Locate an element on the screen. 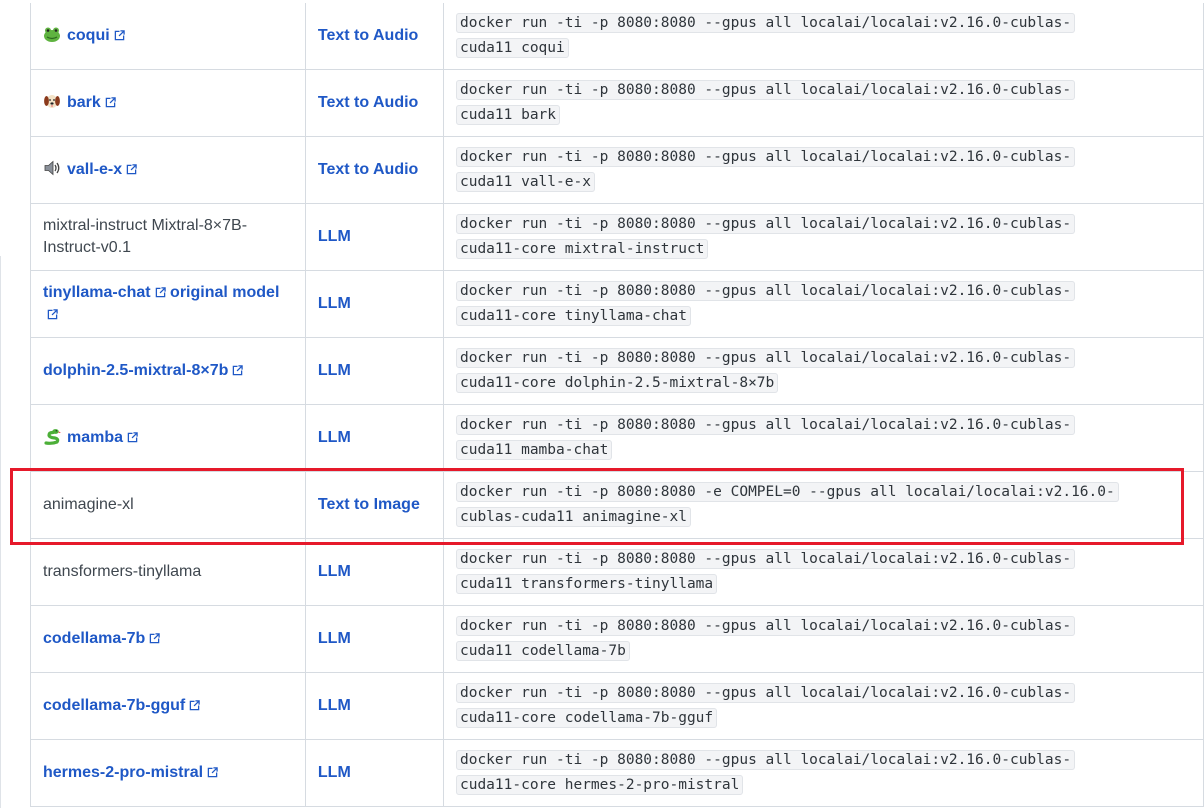 This screenshot has height=808, width=1204. model-link: bark is located at coordinates (84, 102).